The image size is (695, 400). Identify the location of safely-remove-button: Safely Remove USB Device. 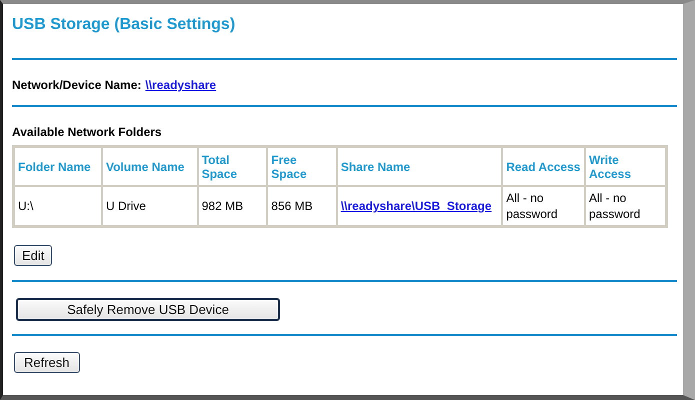
(148, 309).